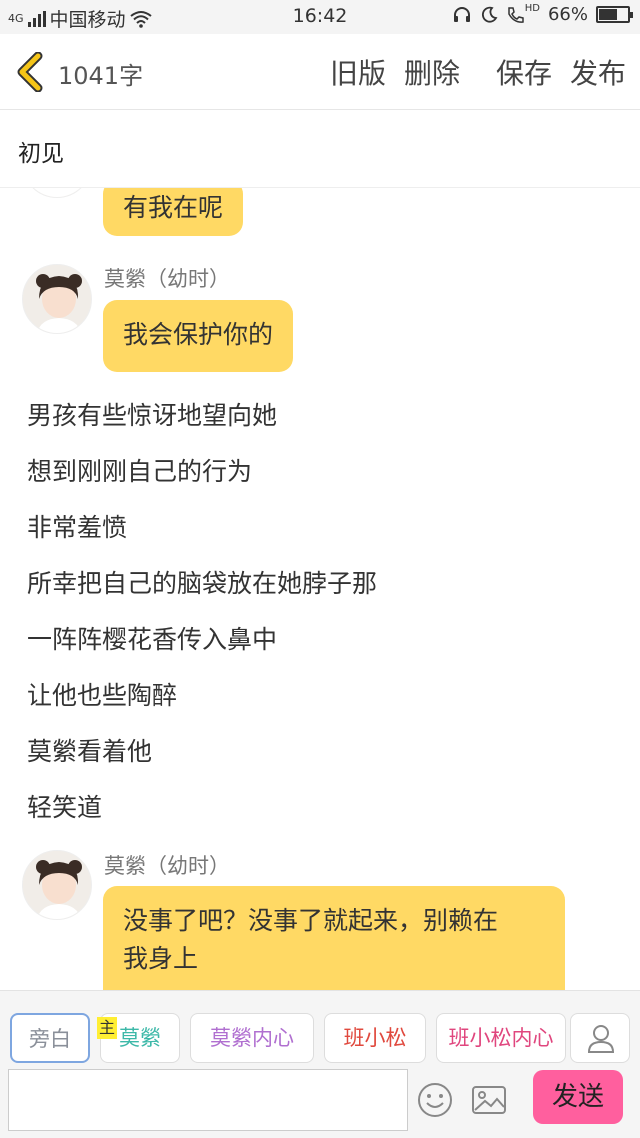 The height and width of the screenshot is (1138, 640). What do you see at coordinates (41, 154) in the screenshot?
I see `chapter-title: 初见` at bounding box center [41, 154].